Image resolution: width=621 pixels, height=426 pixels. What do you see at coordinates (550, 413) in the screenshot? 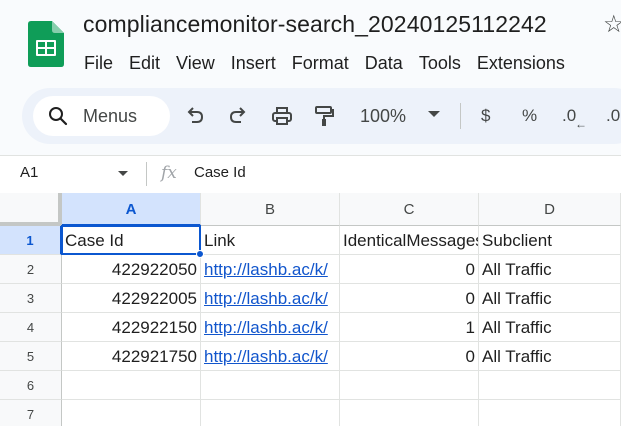
I see `cell-d7` at bounding box center [550, 413].